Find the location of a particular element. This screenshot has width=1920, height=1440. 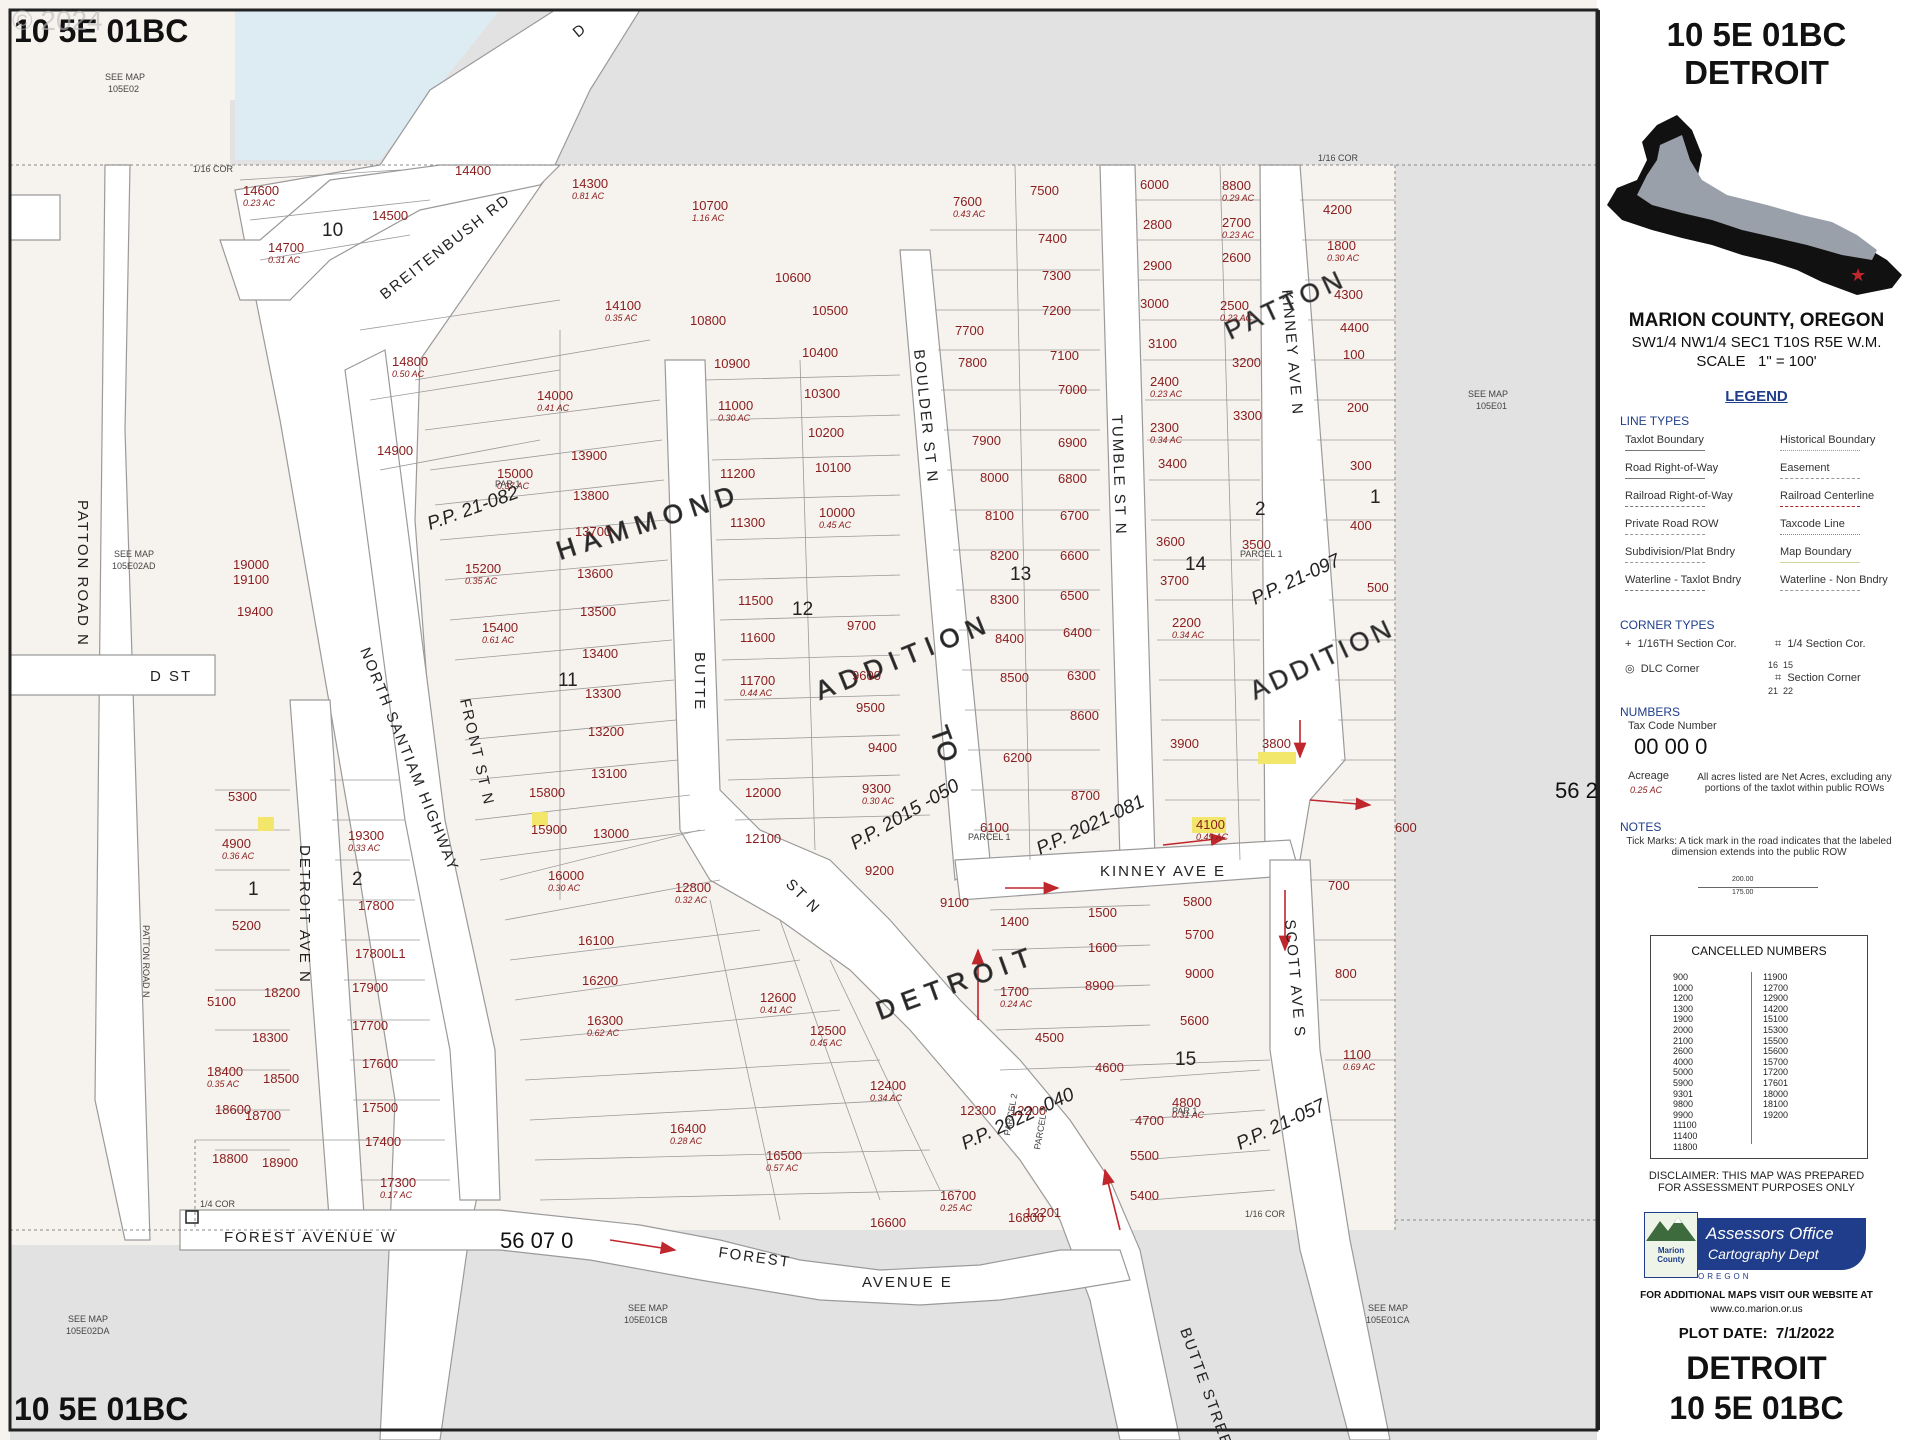

taxlot-number: 9400 is located at coordinates (882, 747).